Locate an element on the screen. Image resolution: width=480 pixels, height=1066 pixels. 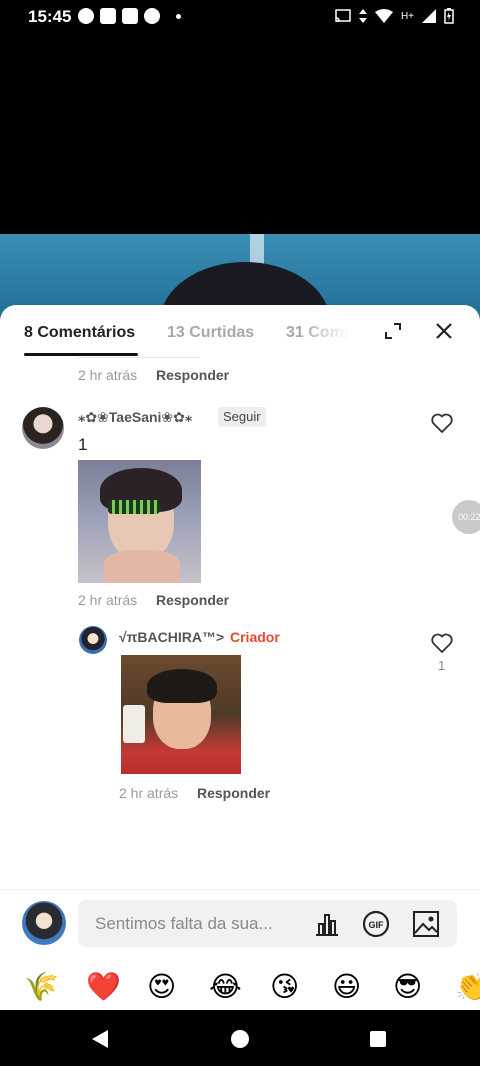
emoji-button: 🌾 is located at coordinates (41, 987).